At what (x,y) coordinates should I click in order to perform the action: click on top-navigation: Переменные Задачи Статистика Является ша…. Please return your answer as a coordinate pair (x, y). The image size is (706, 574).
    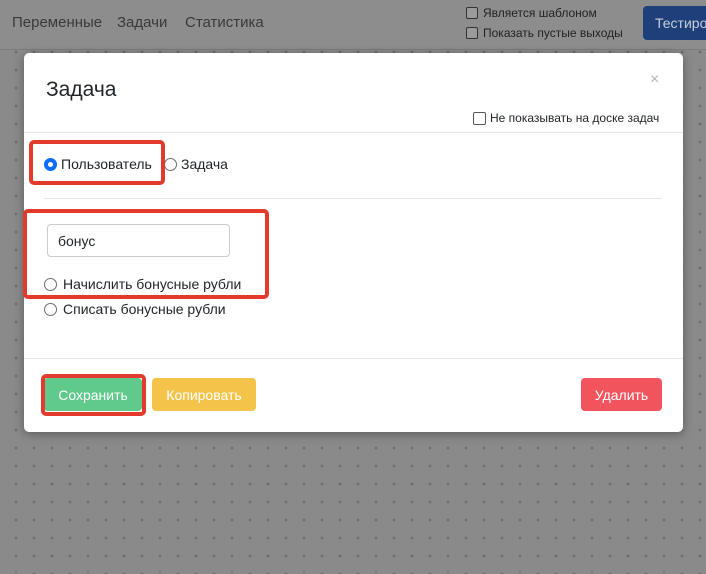
    Looking at the image, I should click on (353, 25).